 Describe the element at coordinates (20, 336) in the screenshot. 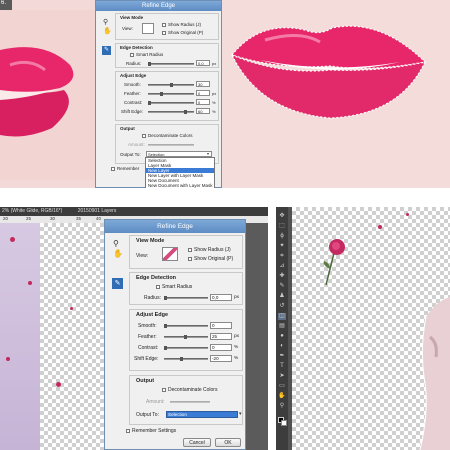

I see `lavender-photo` at that location.